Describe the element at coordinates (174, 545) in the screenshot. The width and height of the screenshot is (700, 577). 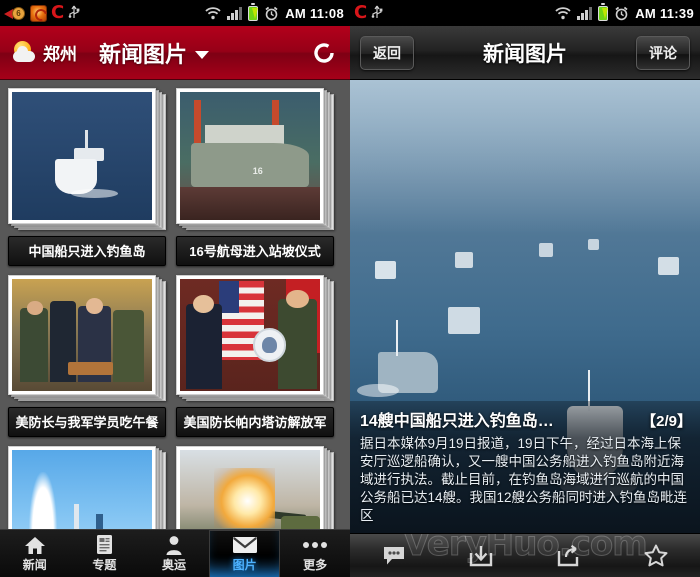
I see `person-icon` at that location.